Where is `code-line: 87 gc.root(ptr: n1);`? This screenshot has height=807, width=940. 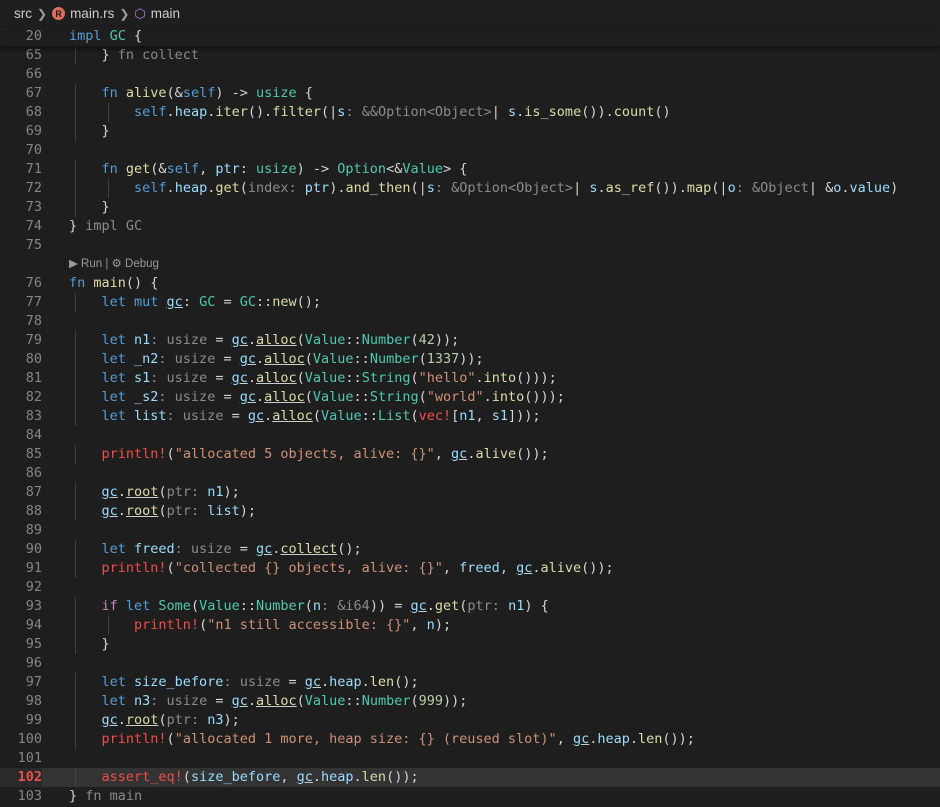
code-line: 87 gc.root(ptr: n1); is located at coordinates (470, 492).